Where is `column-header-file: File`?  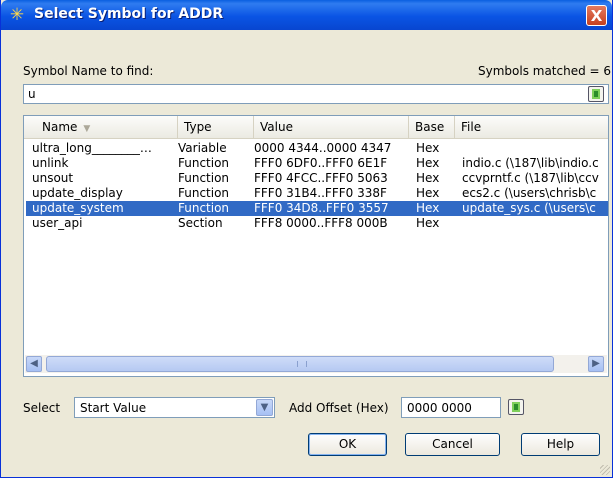 column-header-file: File is located at coordinates (531, 127).